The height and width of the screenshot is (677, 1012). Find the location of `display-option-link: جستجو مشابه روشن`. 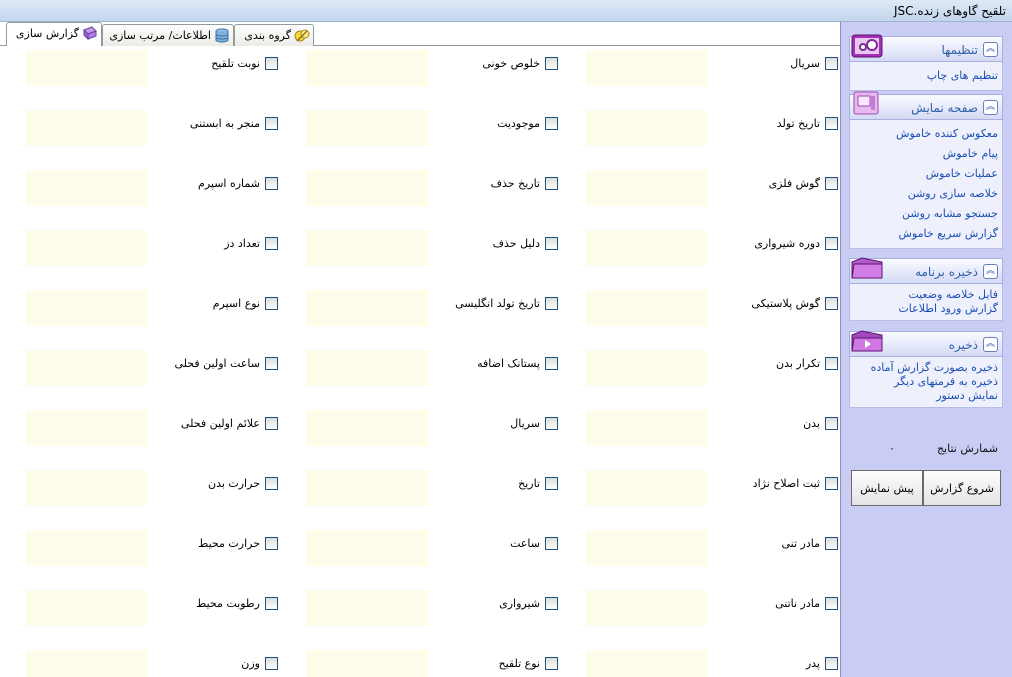

display-option-link: جستجو مشابه روشن is located at coordinates (925, 214).